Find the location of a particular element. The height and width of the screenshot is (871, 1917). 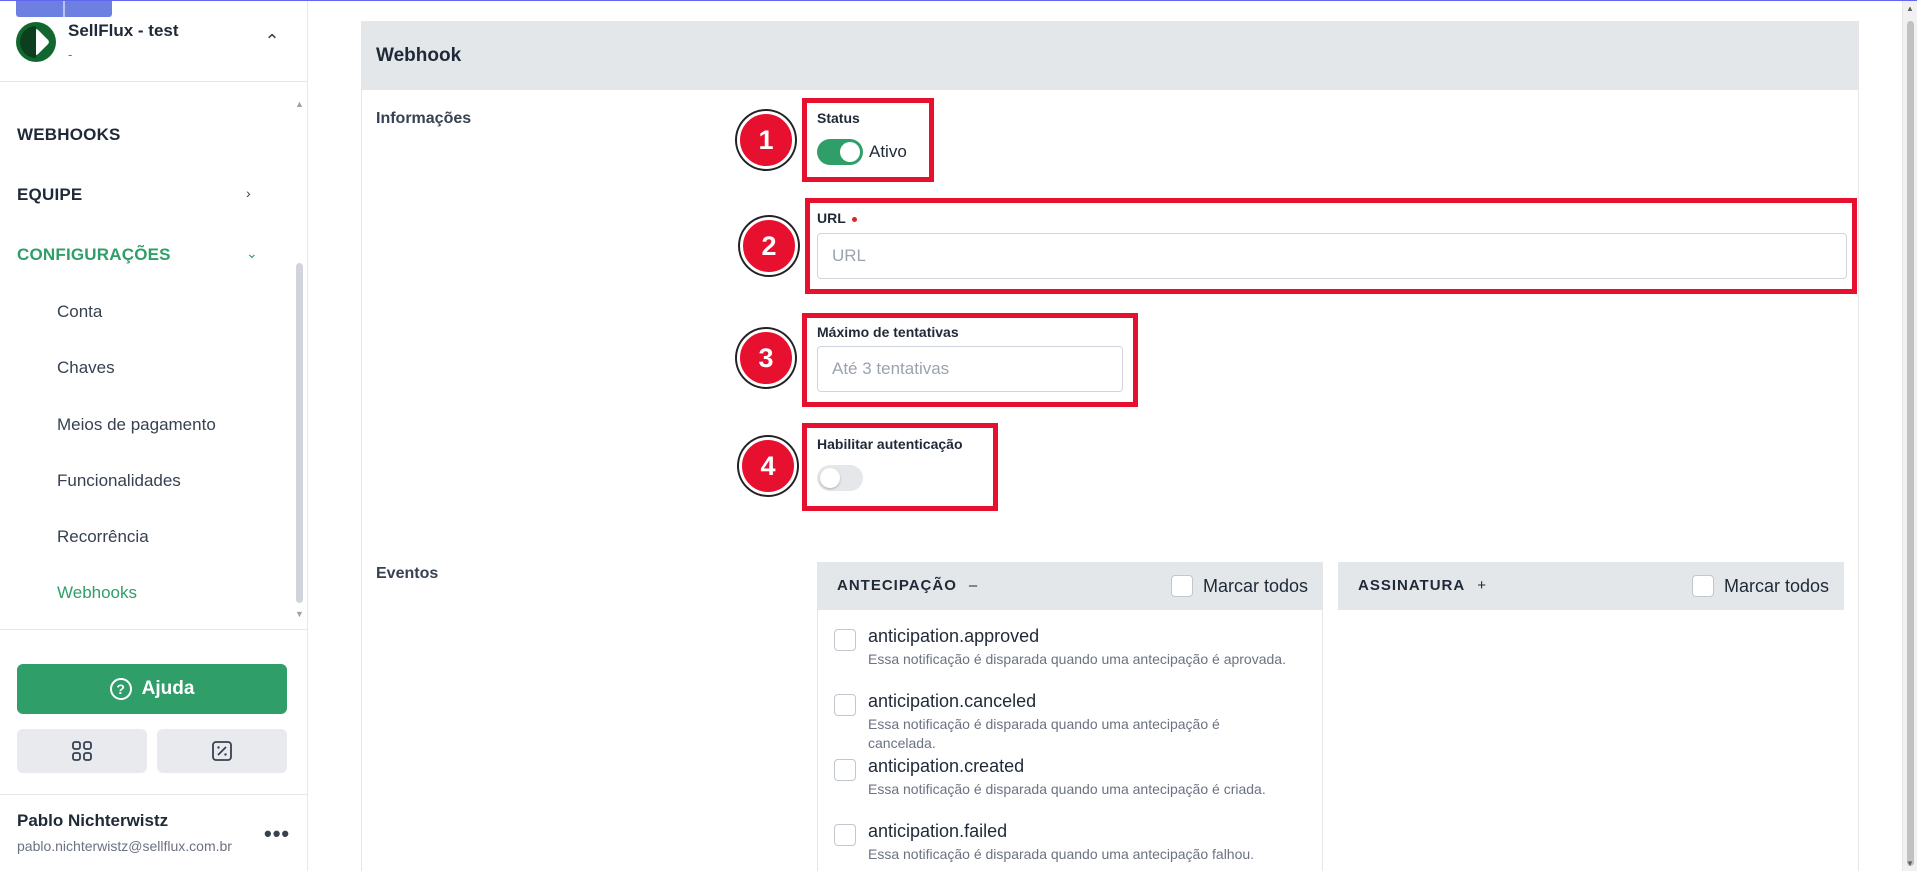

sub-item-chaves: Chaves is located at coordinates (86, 368).